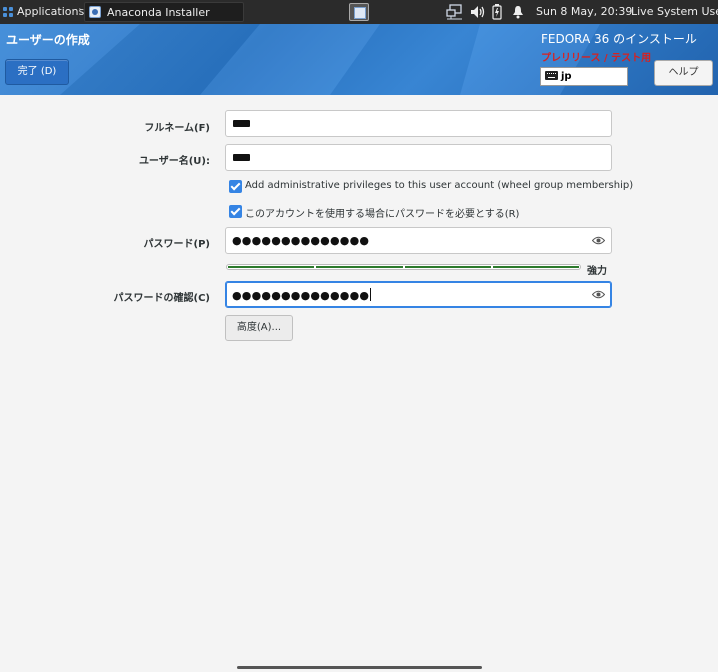 The image size is (718, 672). What do you see at coordinates (177, 128) in the screenshot?
I see `fullname-label: フルネーム(F)` at bounding box center [177, 128].